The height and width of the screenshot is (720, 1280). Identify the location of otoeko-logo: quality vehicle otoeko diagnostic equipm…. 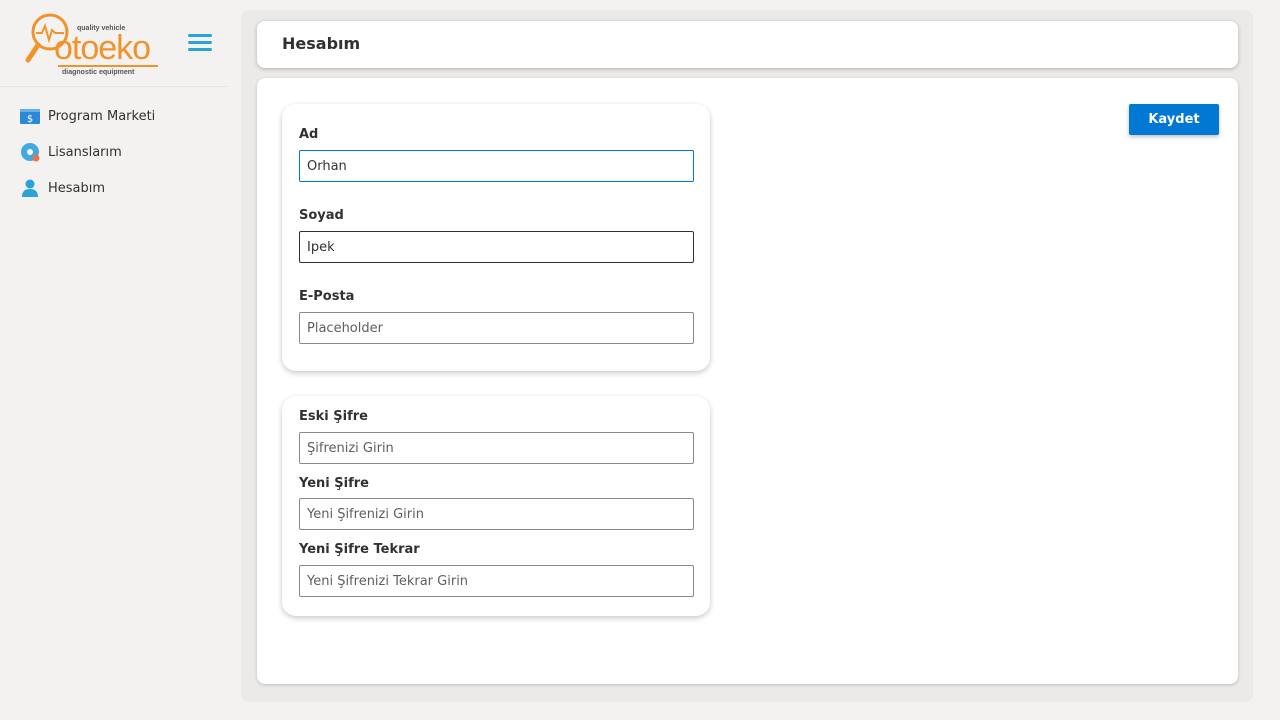
(94, 44).